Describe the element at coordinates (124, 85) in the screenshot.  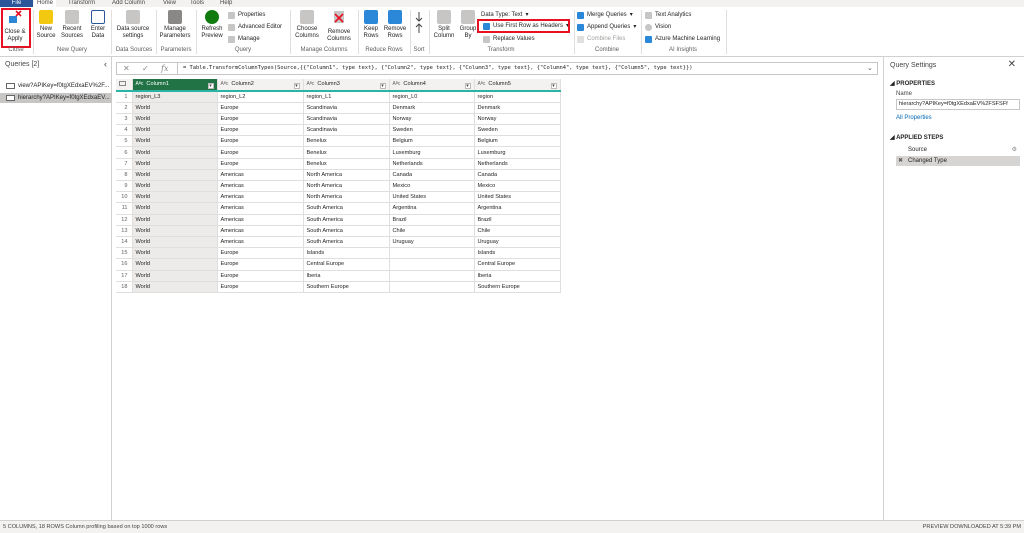
I see `select-all-corner` at that location.